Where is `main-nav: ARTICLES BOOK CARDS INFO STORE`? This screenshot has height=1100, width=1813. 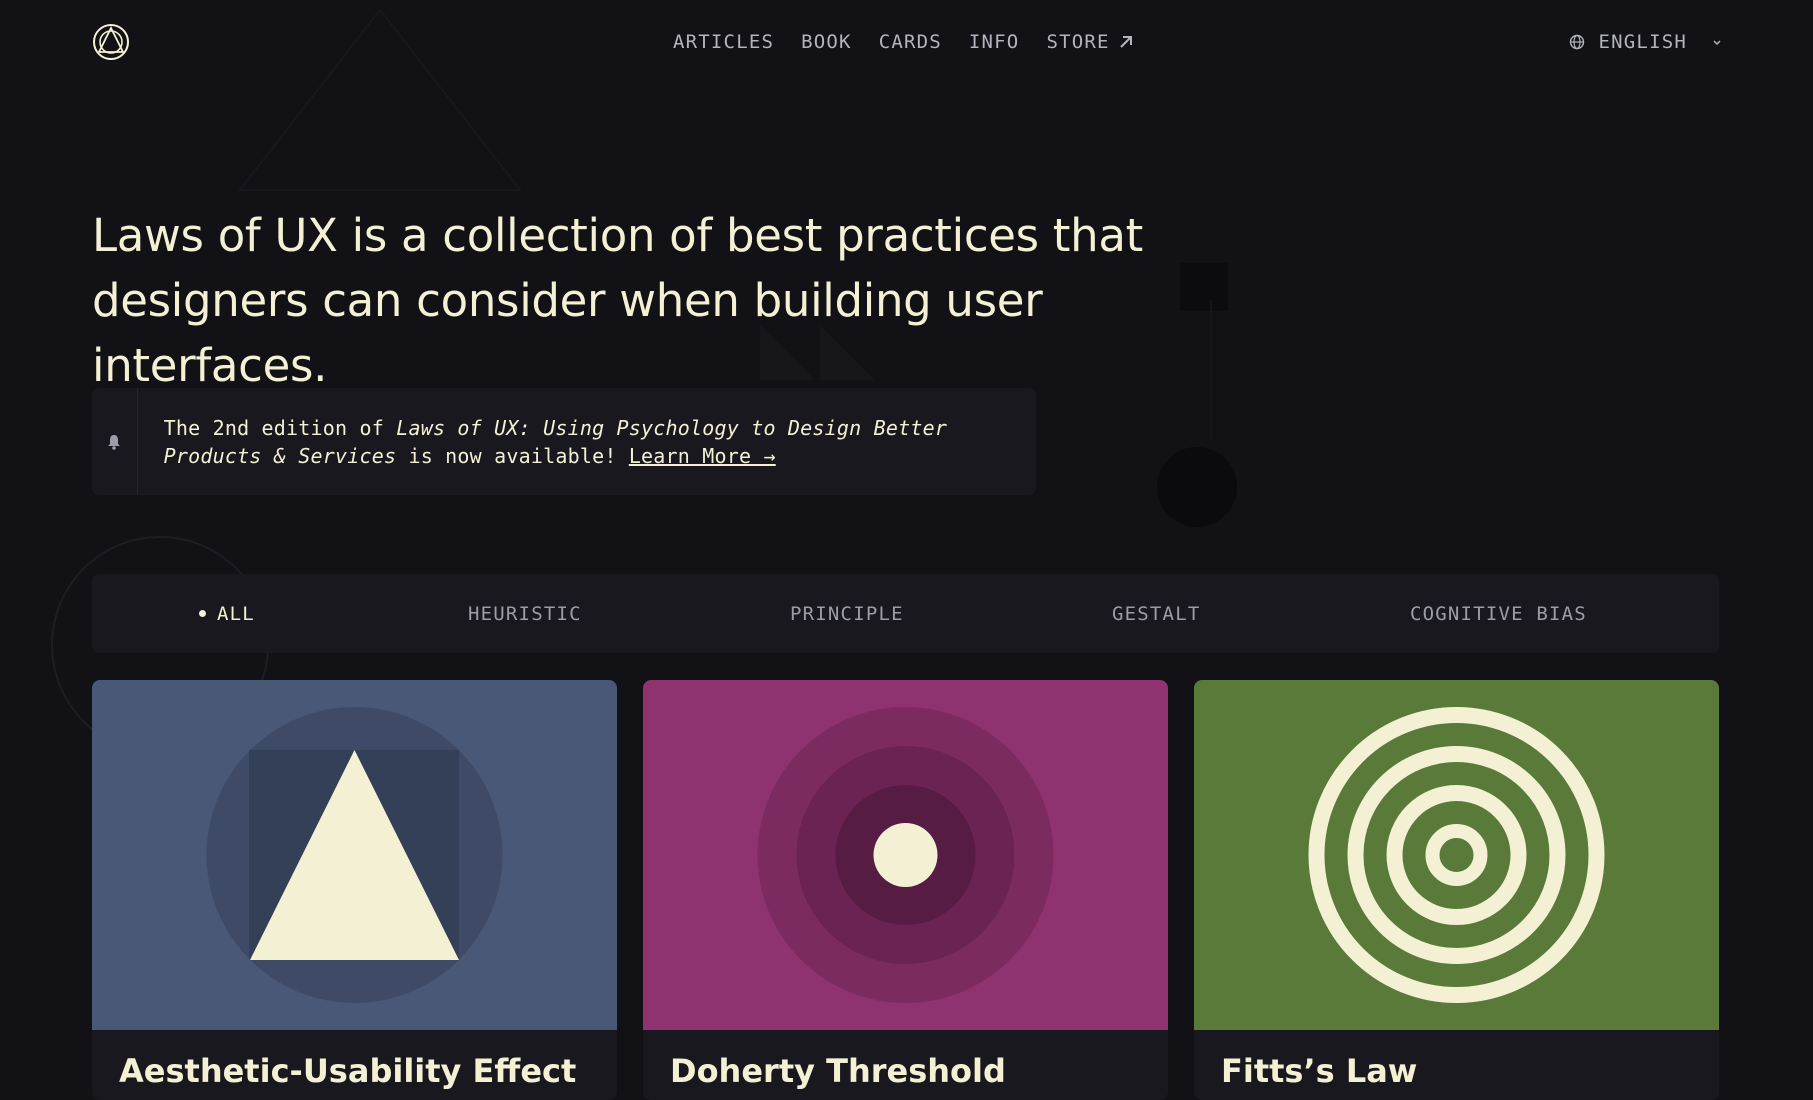 main-nav: ARTICLES BOOK CARDS INFO STORE is located at coordinates (916, 42).